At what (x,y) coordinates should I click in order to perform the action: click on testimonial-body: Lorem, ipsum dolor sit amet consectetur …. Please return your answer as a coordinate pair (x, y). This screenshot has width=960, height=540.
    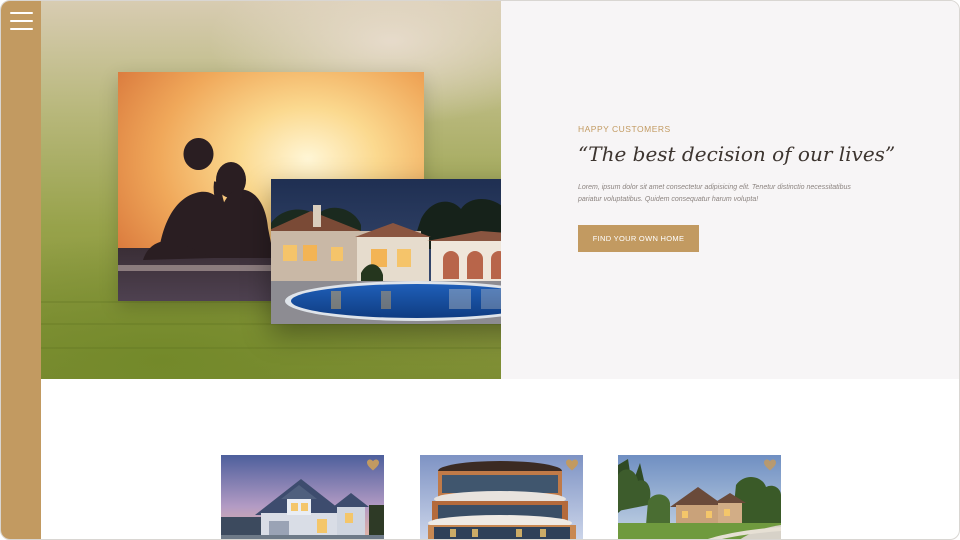
    Looking at the image, I should click on (728, 194).